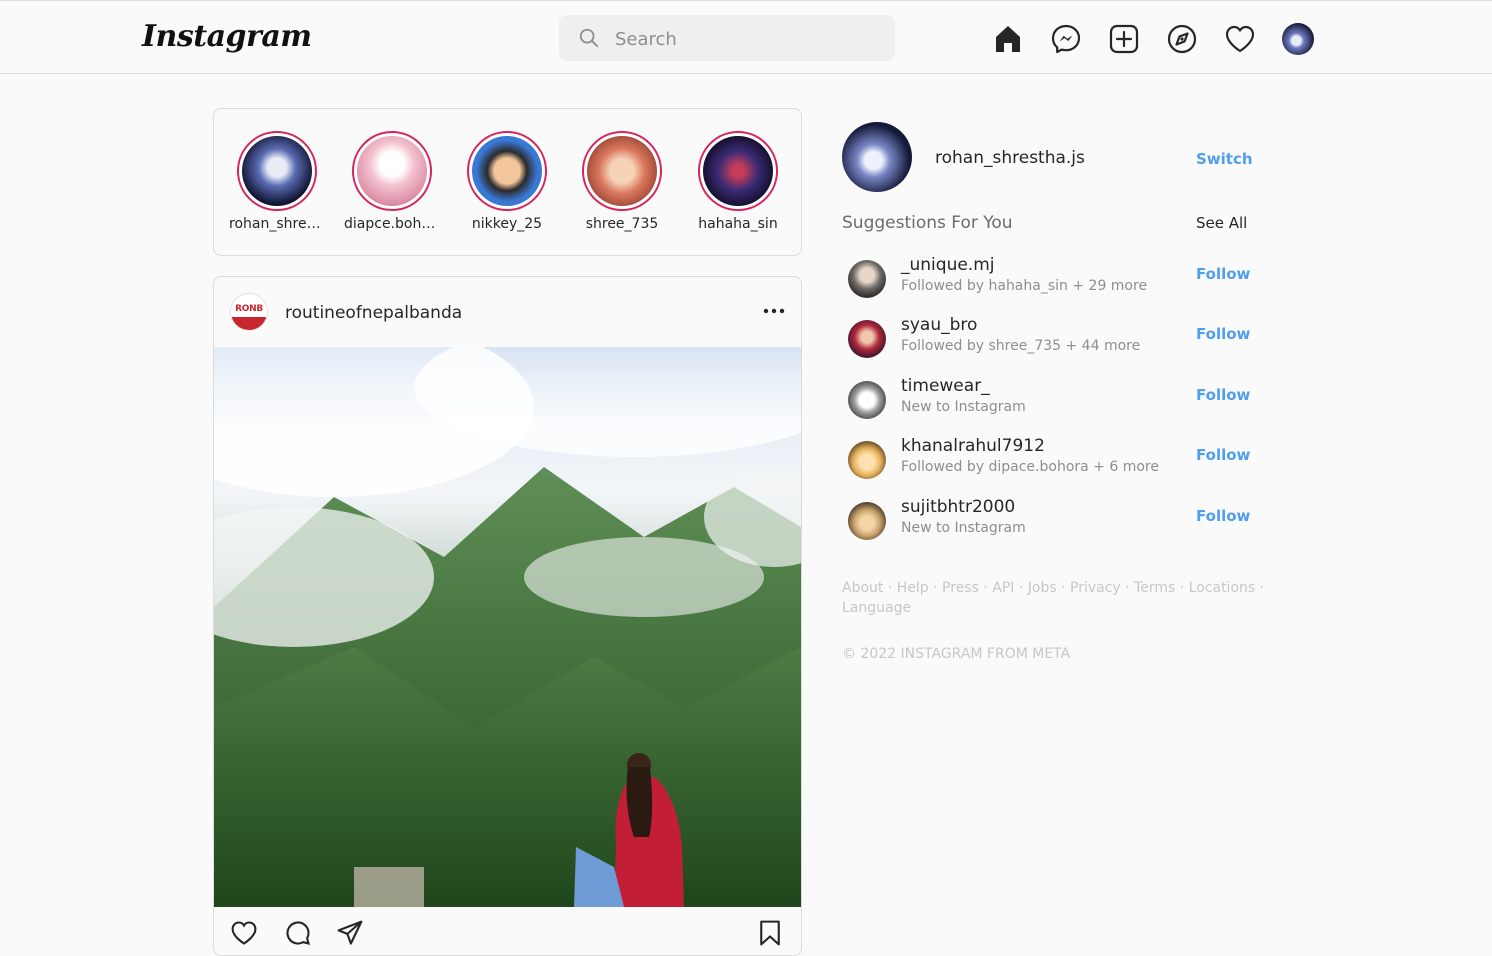  Describe the element at coordinates (277, 224) in the screenshot. I see `story-username: rohan_shrestha.js` at that location.